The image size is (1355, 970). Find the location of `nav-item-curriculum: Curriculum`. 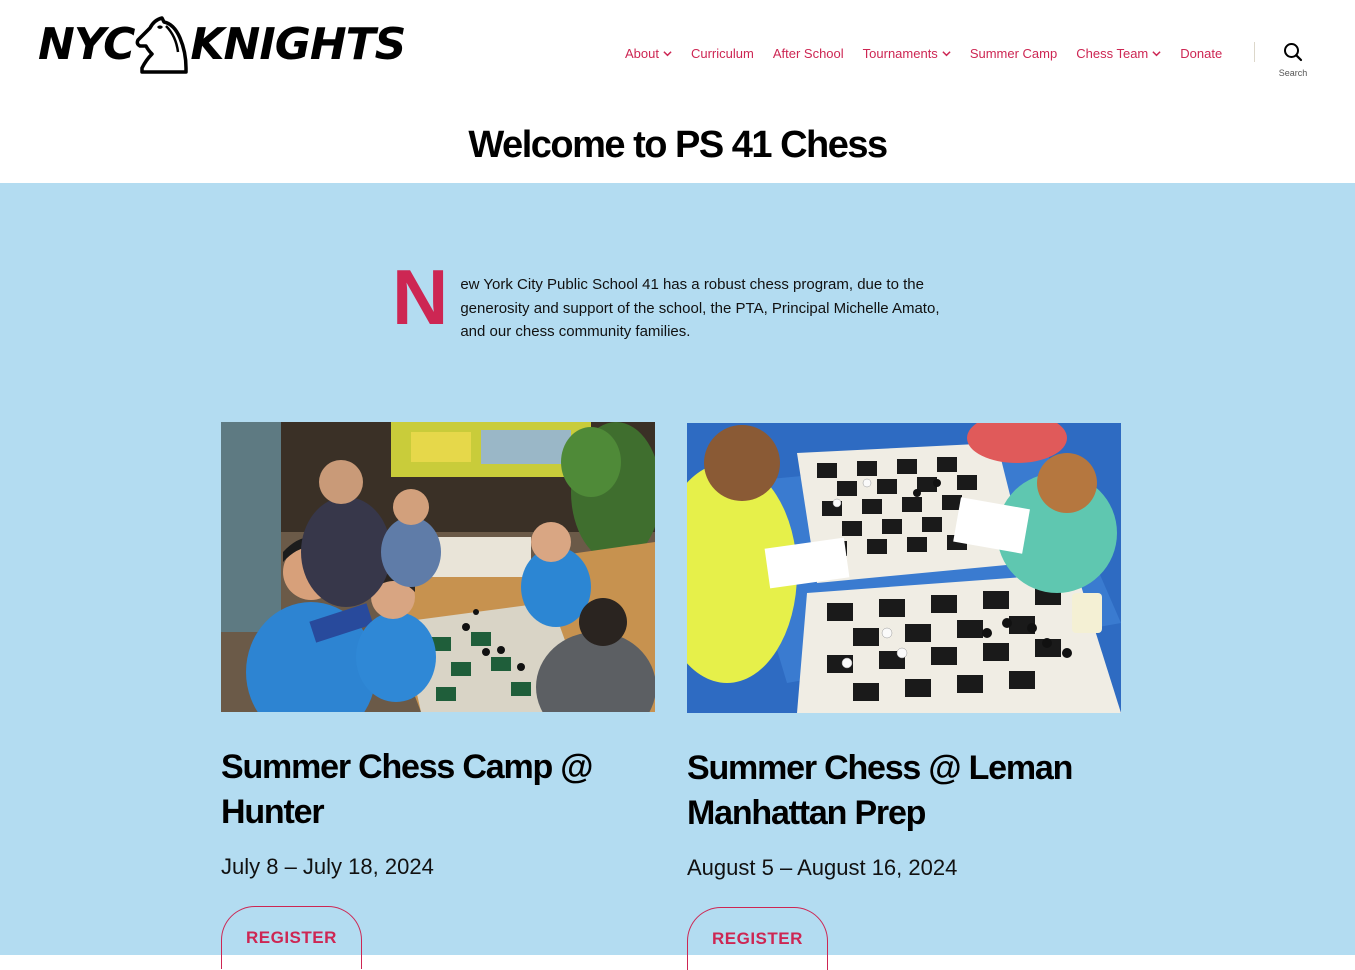

nav-item-curriculum: Curriculum is located at coordinates (722, 53).